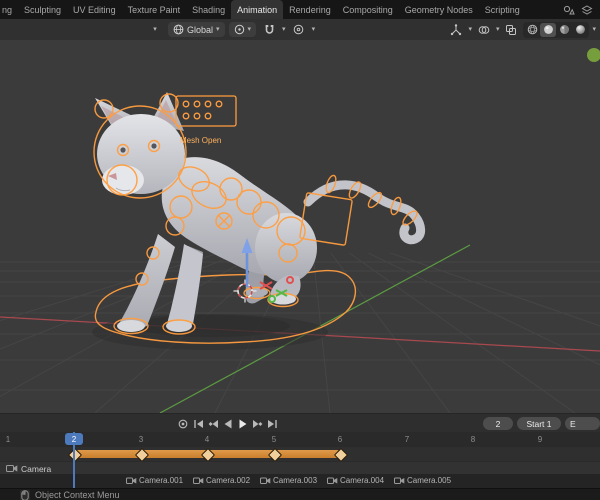 The width and height of the screenshot is (600, 500). I want to click on show-overlays-toggle, so click(484, 29).